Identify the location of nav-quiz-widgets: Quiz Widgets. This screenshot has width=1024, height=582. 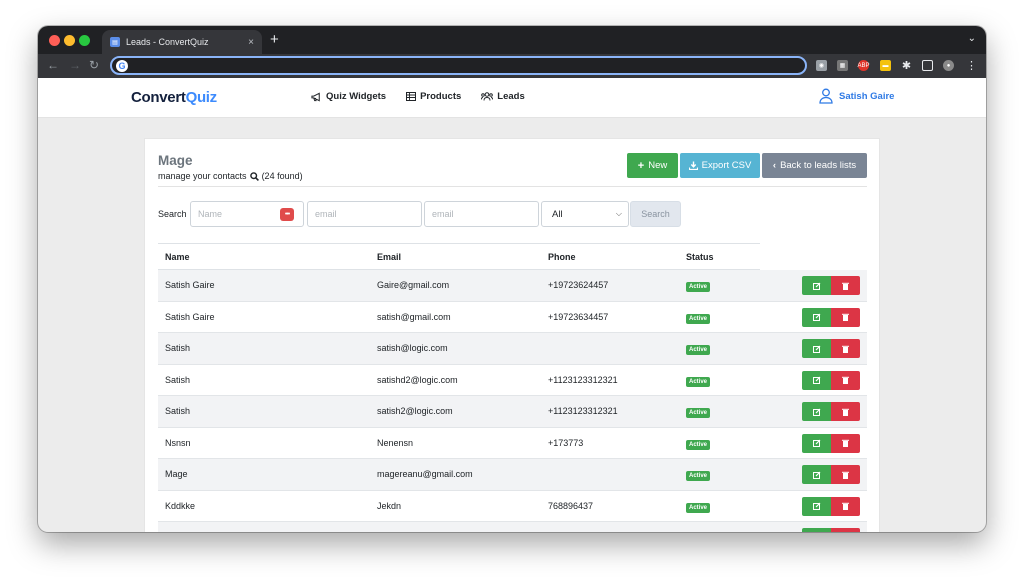
(348, 96).